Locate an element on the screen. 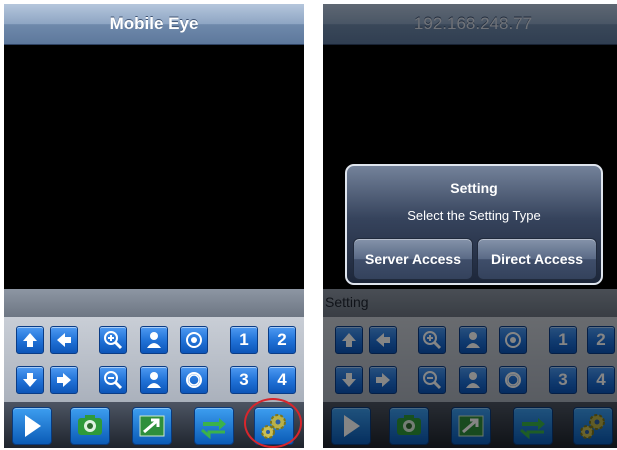 The width and height of the screenshot is (617, 450). pan-up-button is located at coordinates (30, 340).